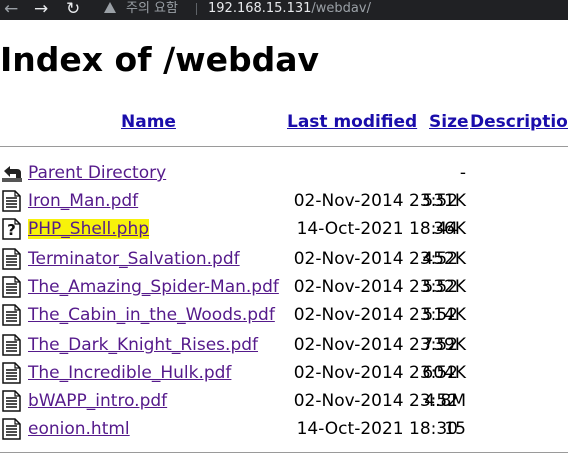 This screenshot has width=568, height=454. I want to click on reload-icon: ↻, so click(73, 10).